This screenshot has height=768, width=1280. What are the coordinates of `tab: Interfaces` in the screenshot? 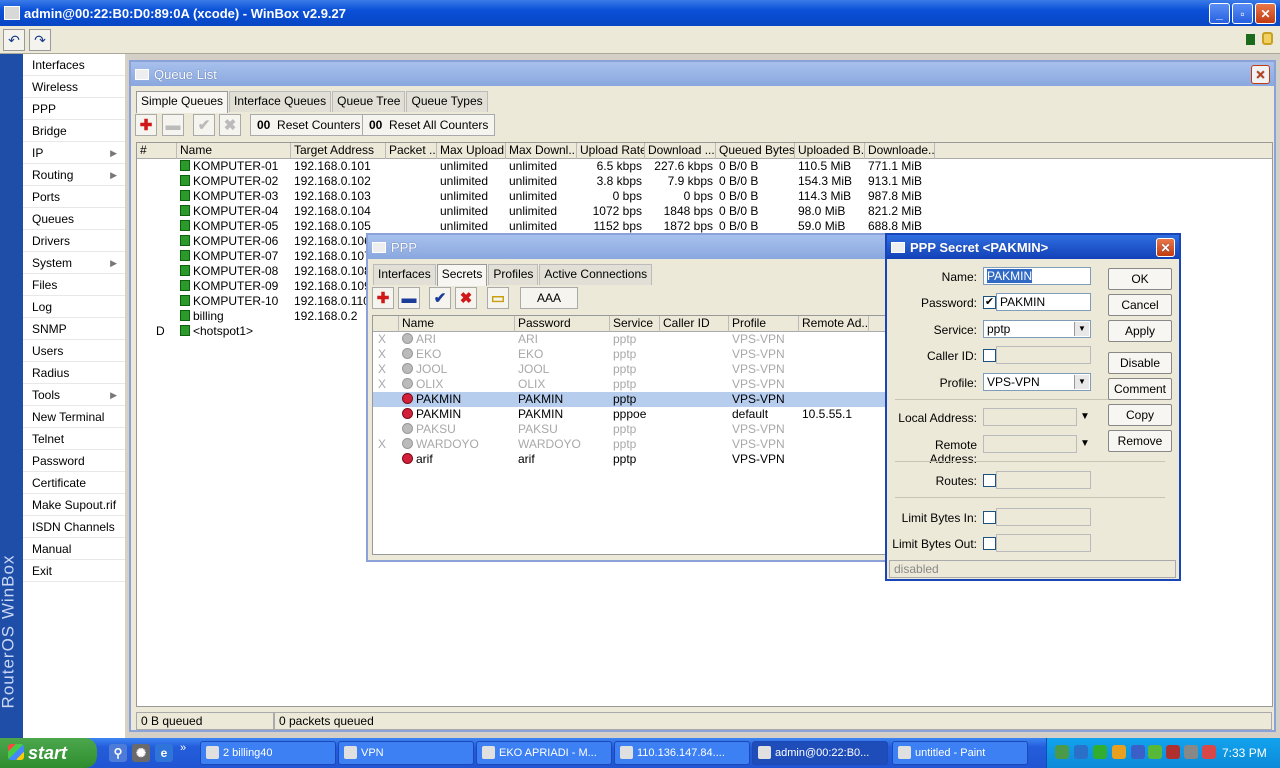 It's located at (404, 274).